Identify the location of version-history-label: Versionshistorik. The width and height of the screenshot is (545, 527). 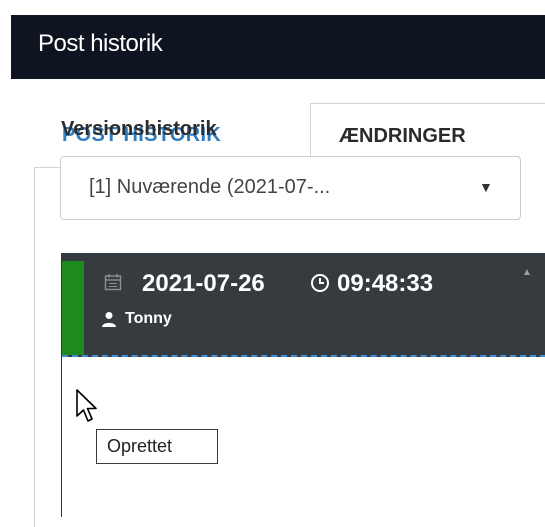
(139, 129).